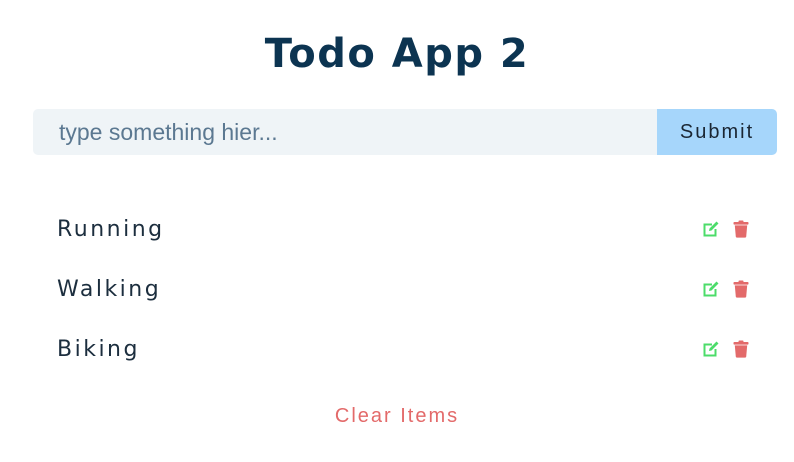  Describe the element at coordinates (717, 132) in the screenshot. I see `submit-button: Submit` at that location.